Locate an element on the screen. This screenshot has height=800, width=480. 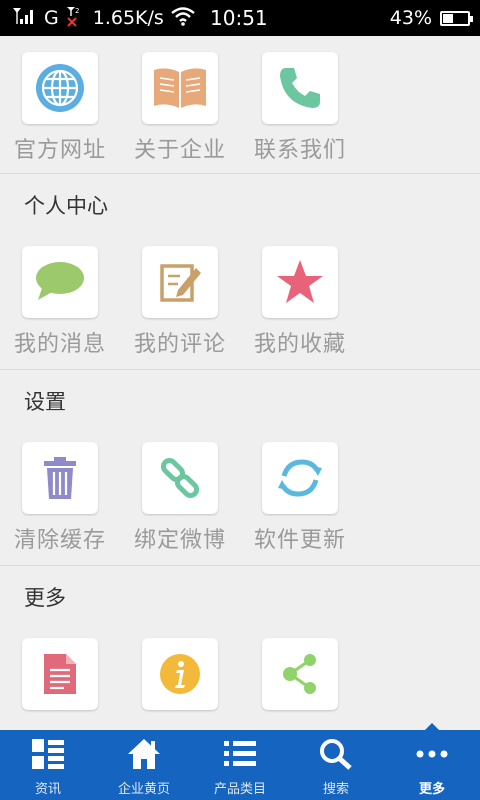
nav-label: 更多 is located at coordinates (431, 789).